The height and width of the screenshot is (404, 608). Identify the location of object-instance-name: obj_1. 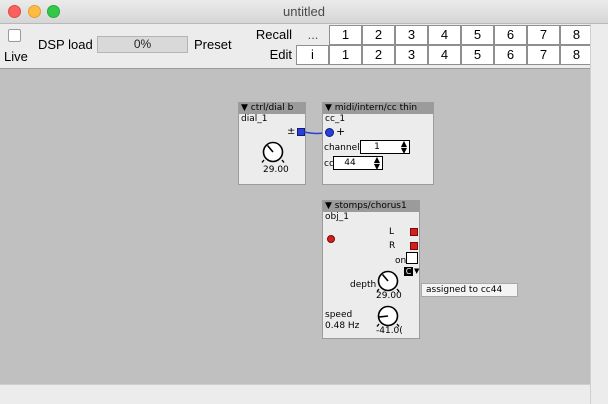
(371, 217).